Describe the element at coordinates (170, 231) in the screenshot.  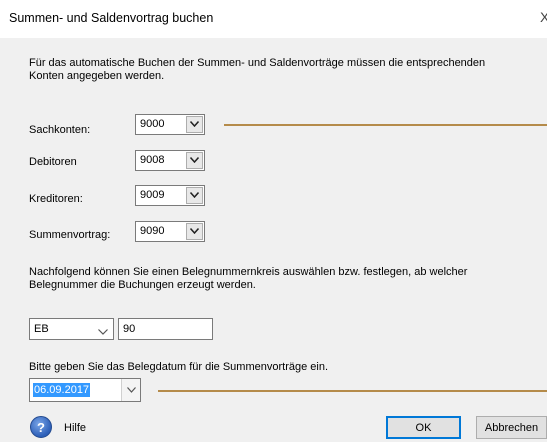
I see `summenvortrag-select: 9090` at that location.